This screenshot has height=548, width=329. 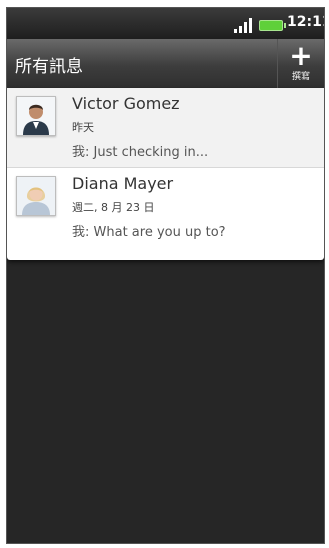 I want to click on status-bar: 12:11, so click(x=165, y=23).